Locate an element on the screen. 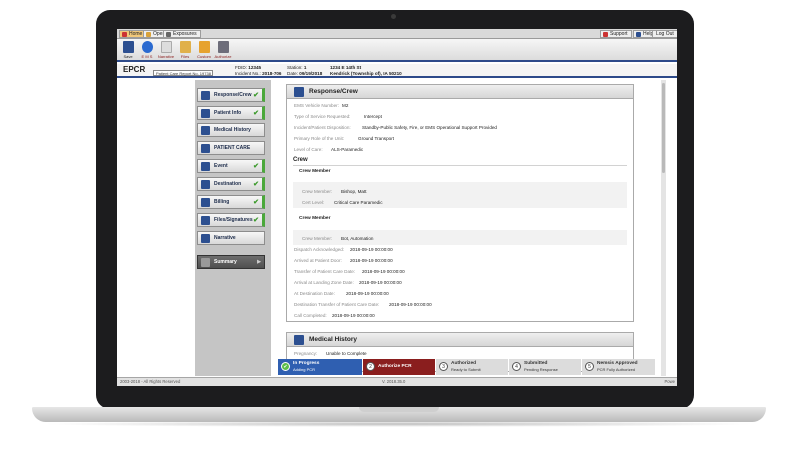 Image resolution: width=798 pixels, height=449 pixels. nav-summary: Summary ▶ is located at coordinates (231, 262).